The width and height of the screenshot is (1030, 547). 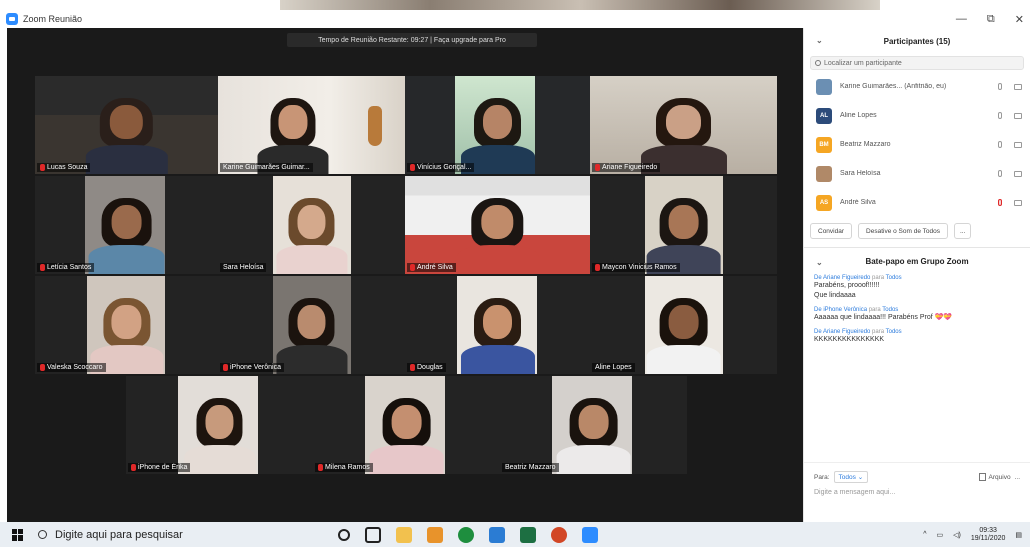 What do you see at coordinates (917, 63) in the screenshot?
I see `participant-search-input: Localizar um participante` at bounding box center [917, 63].